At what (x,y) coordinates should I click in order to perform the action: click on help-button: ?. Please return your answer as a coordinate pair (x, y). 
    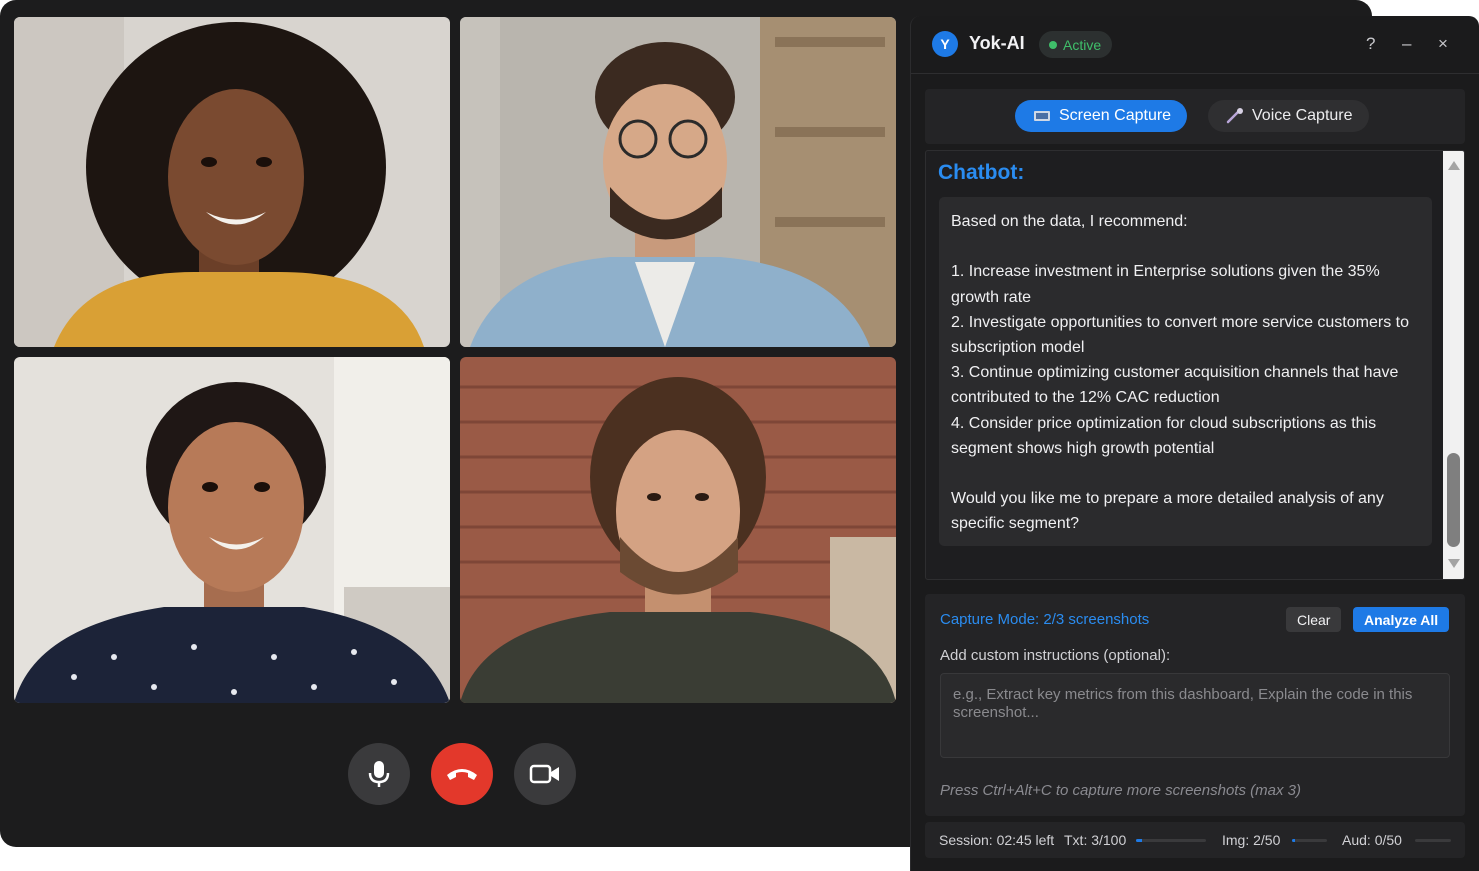
    Looking at the image, I should click on (1370, 44).